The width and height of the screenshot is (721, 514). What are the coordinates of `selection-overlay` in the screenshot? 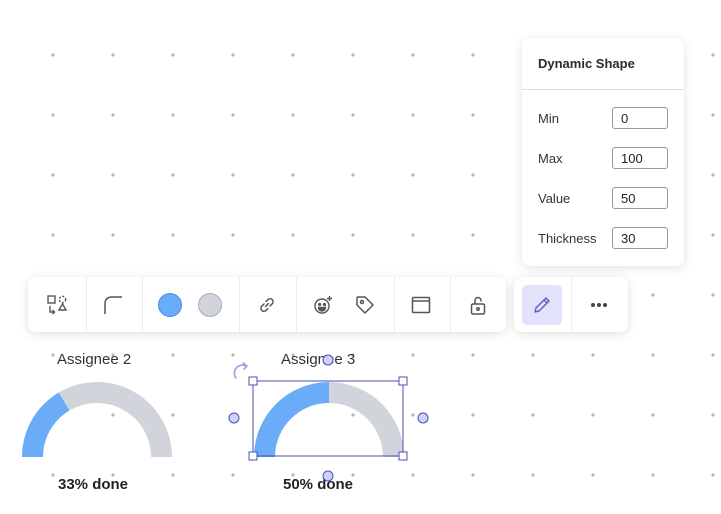 It's located at (328, 418).